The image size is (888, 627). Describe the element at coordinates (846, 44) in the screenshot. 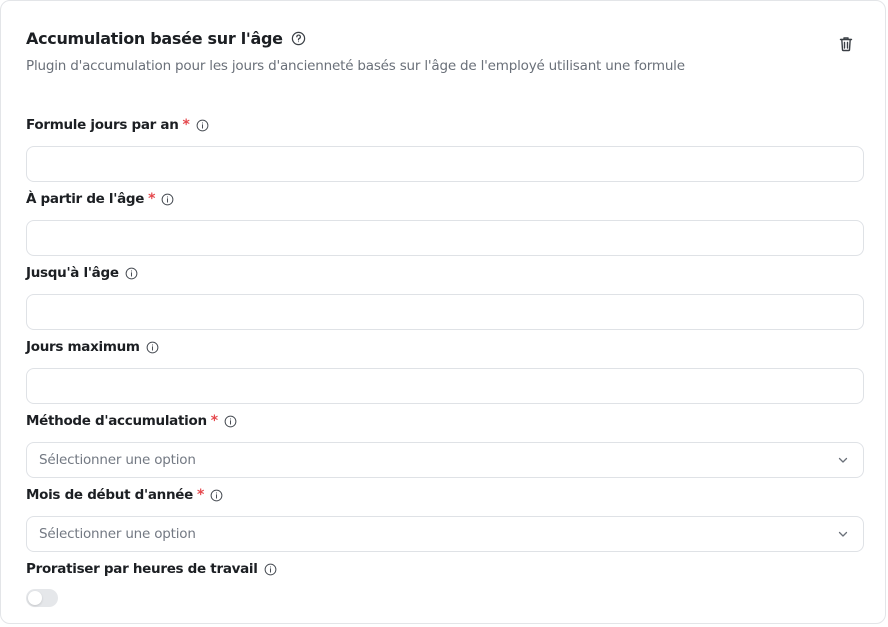

I see `trash-icon` at that location.